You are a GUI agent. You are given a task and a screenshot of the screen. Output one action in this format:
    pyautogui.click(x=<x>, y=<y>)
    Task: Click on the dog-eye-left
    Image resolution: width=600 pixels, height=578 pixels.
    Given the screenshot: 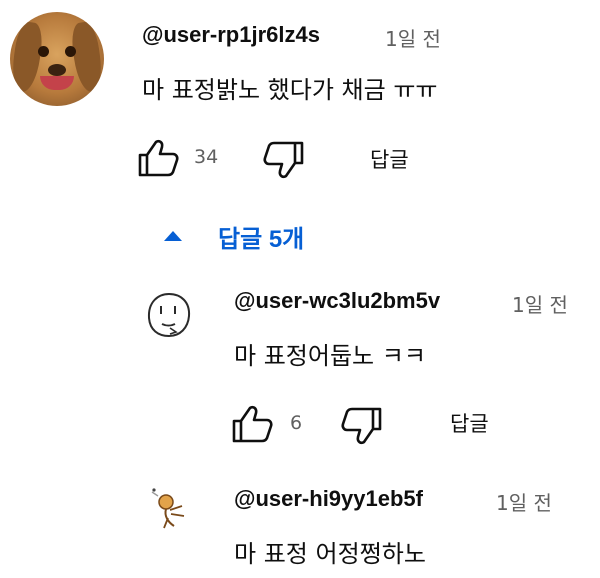 What is the action you would take?
    pyautogui.click(x=43, y=51)
    